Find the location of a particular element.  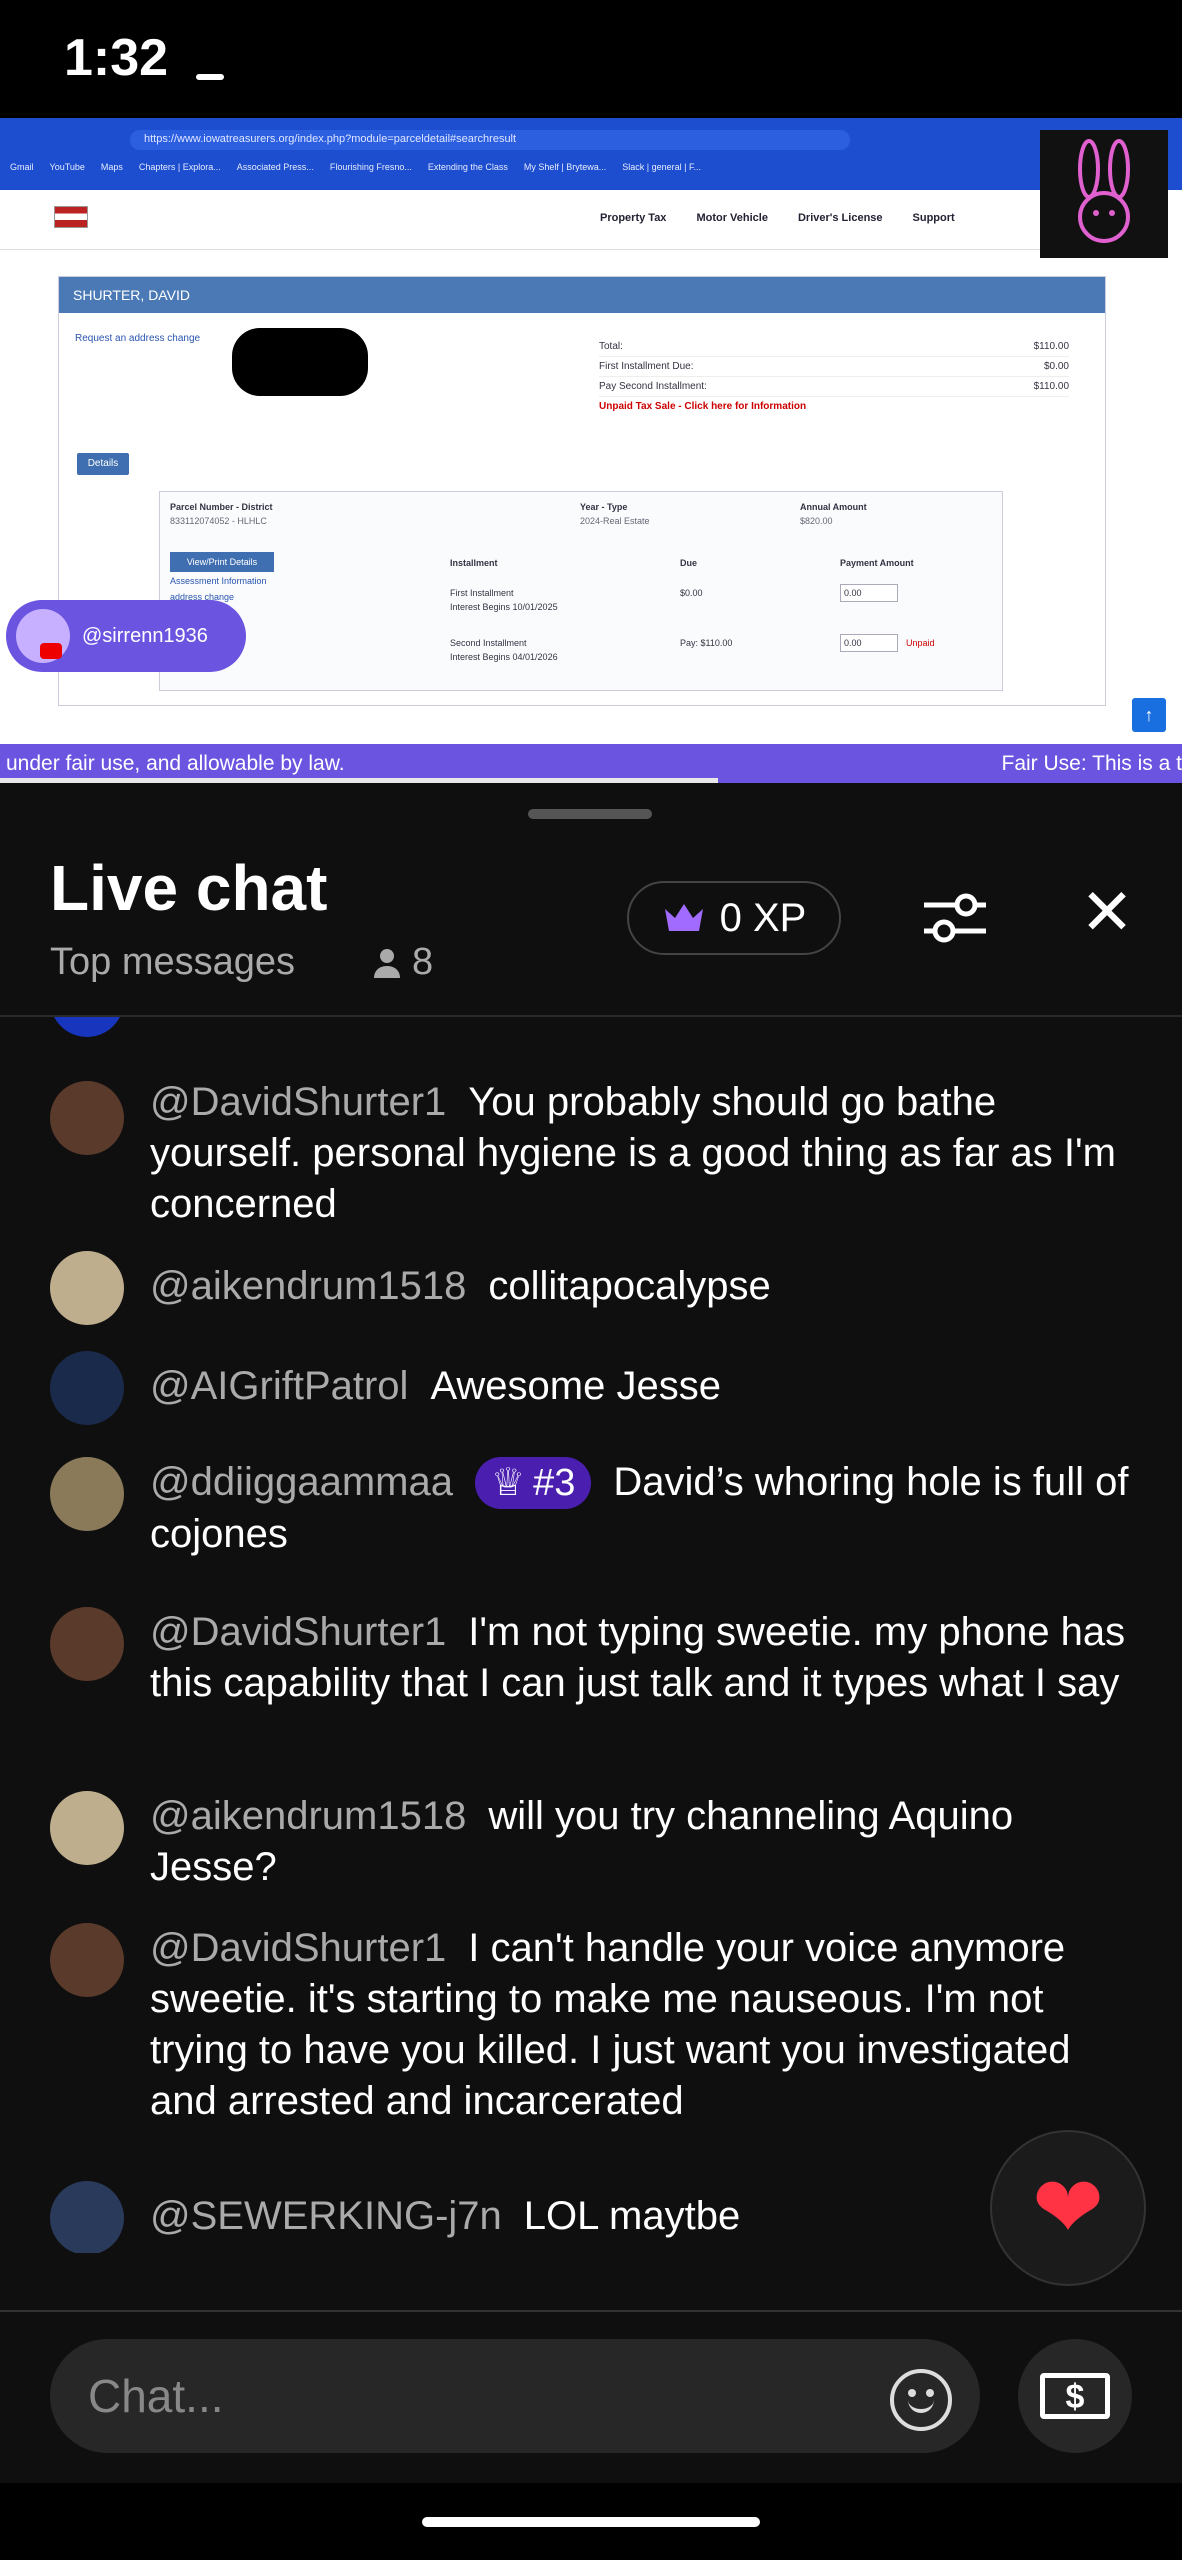

status-indicator is located at coordinates (210, 77).